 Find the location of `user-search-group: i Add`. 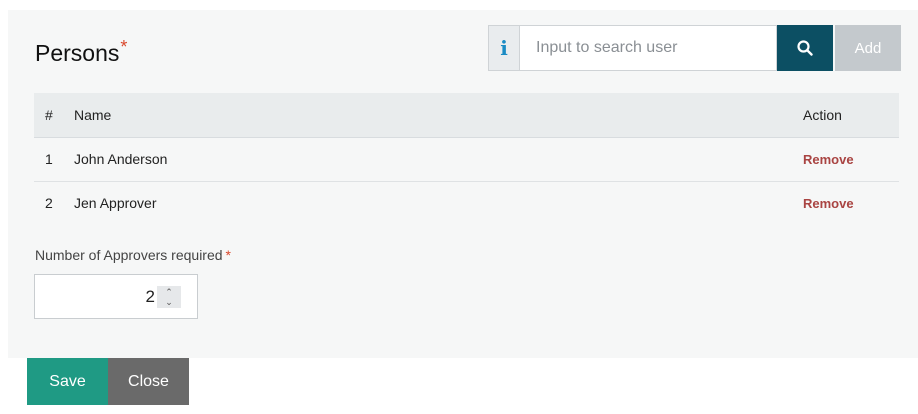

user-search-group: i Add is located at coordinates (694, 48).